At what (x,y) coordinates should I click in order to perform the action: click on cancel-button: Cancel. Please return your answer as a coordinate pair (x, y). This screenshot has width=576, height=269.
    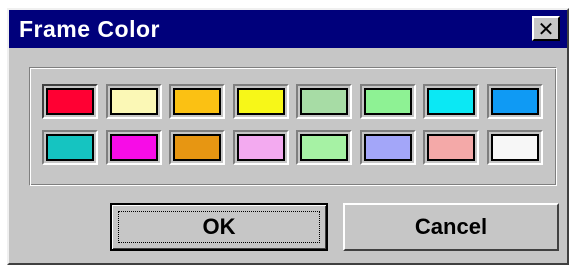
    Looking at the image, I should click on (451, 227).